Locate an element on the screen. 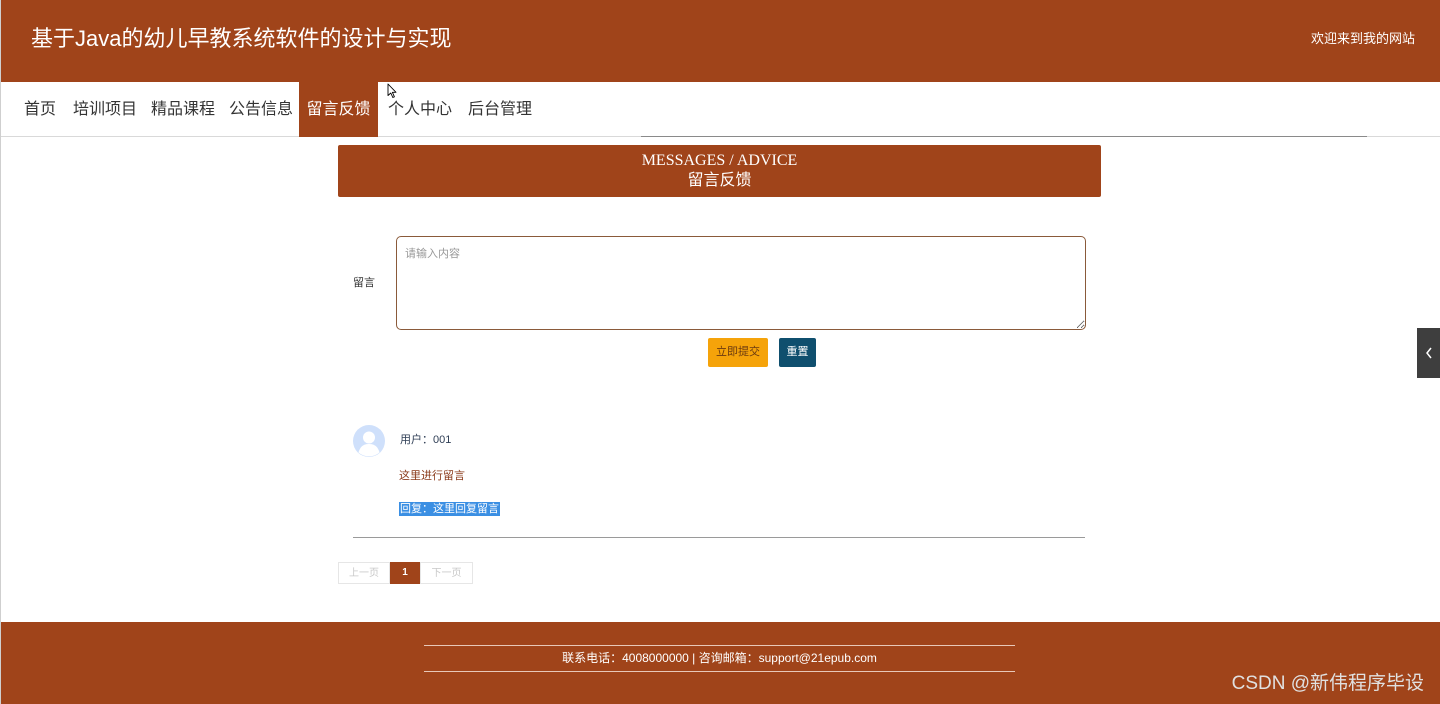 This screenshot has height=704, width=1440. pagination-prev-button: 上一页 is located at coordinates (364, 573).